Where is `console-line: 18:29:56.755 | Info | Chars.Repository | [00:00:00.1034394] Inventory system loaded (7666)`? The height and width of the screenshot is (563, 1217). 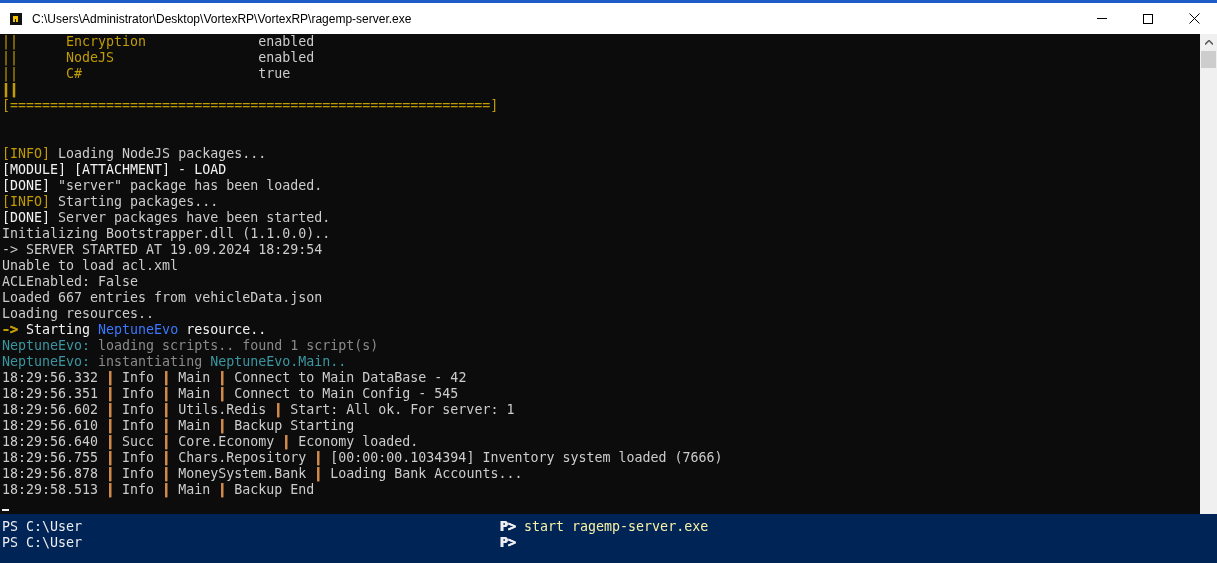
console-line: 18:29:56.755 | Info | Chars.Repository | [00:00:00.1034394] Inventory system loaded (7666) is located at coordinates (362, 458).